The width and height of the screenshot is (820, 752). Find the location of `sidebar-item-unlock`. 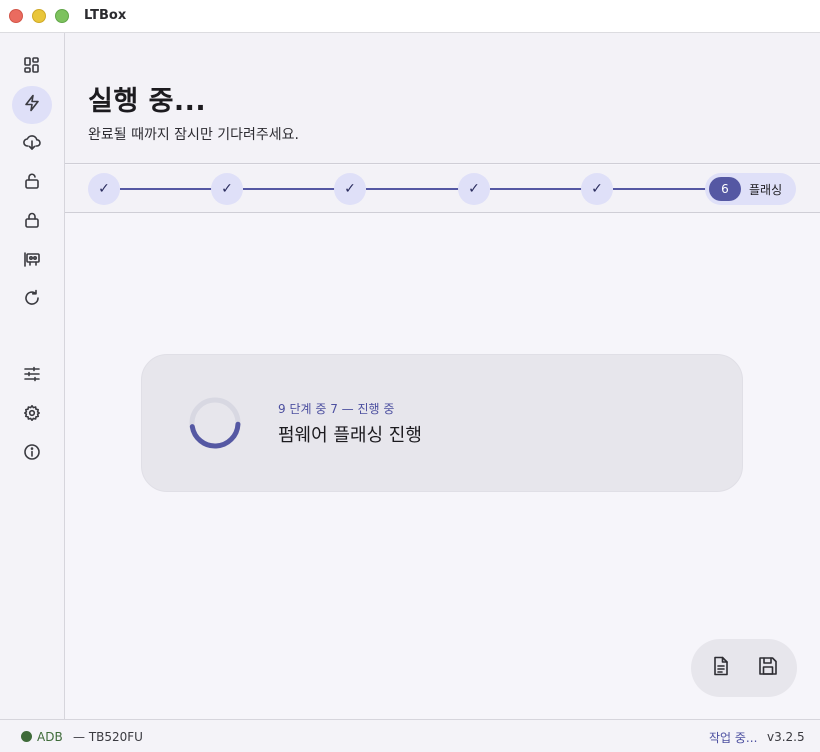

sidebar-item-unlock is located at coordinates (32, 183).